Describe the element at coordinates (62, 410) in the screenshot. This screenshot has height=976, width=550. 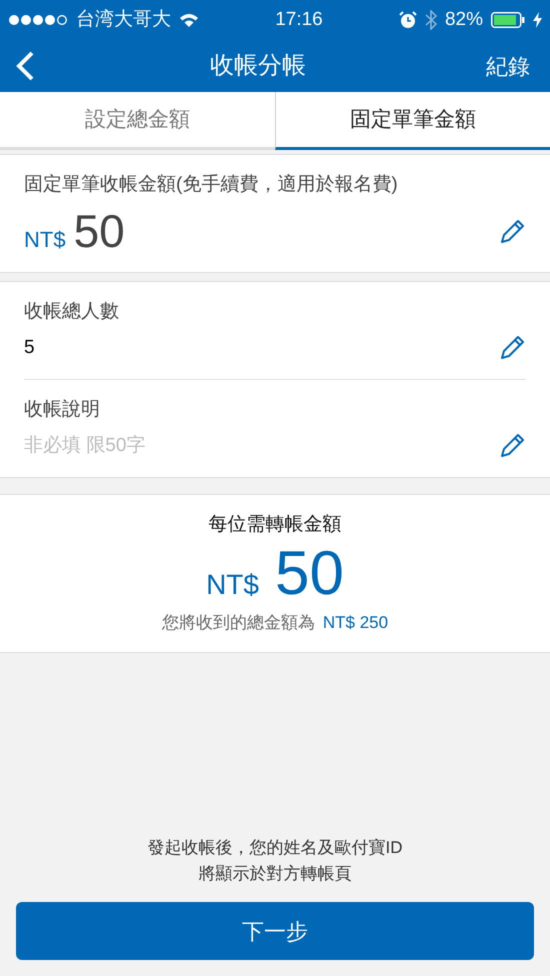
I see `field-label: 收帳說明` at that location.